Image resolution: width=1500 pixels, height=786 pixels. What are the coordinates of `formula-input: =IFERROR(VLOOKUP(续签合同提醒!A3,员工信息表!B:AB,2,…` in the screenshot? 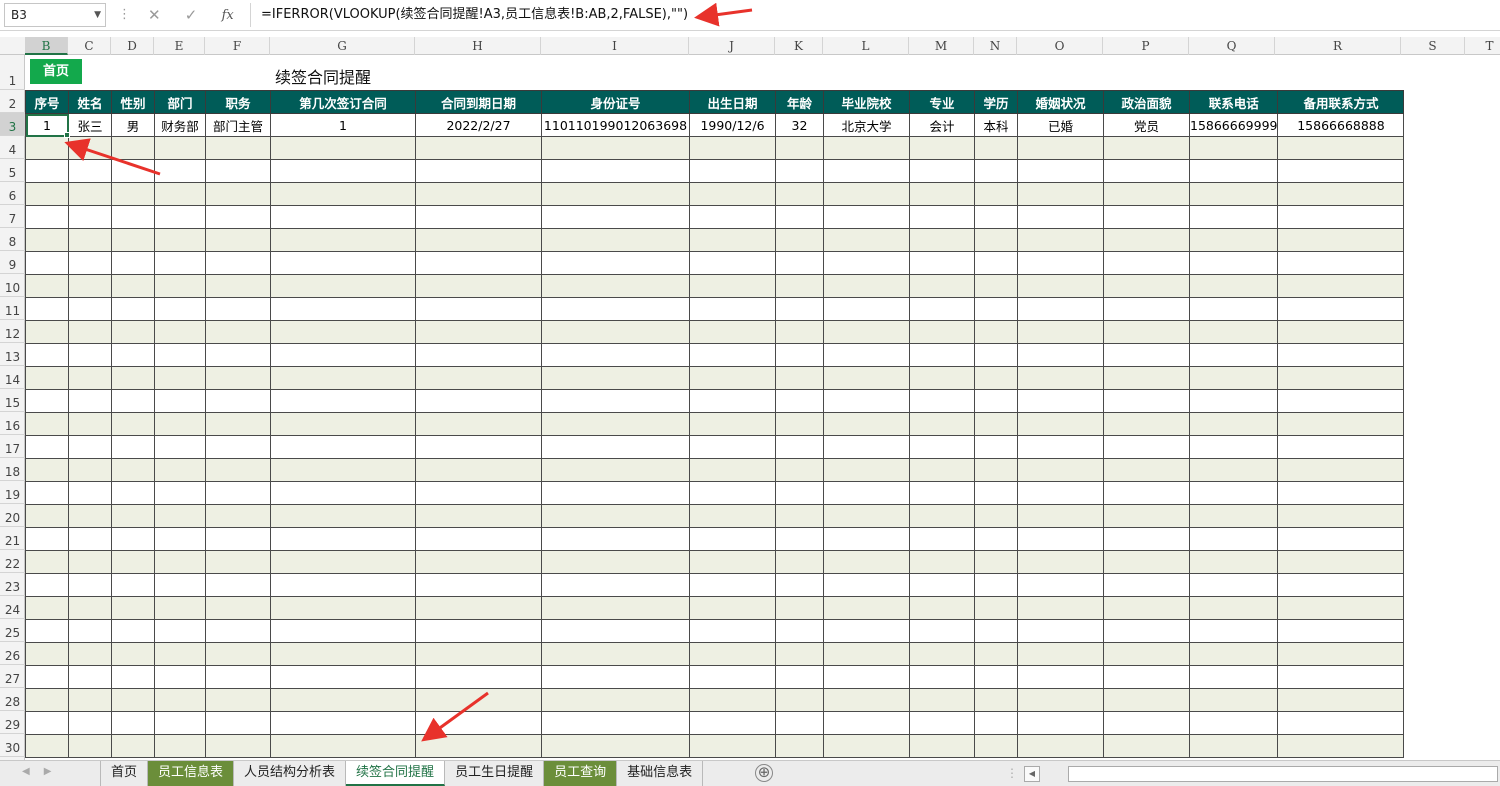 It's located at (874, 15).